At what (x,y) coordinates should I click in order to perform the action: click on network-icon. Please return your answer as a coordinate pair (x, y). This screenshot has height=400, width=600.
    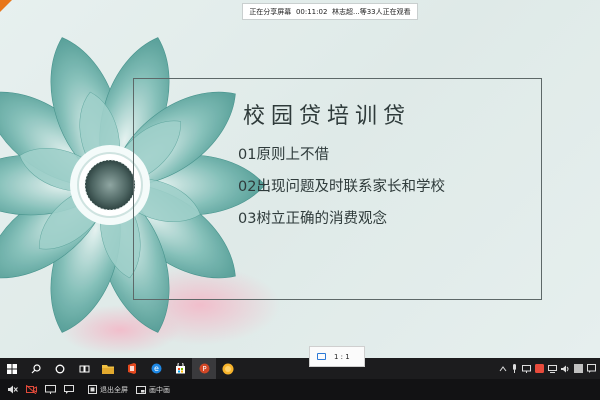
    Looking at the image, I should click on (552, 368).